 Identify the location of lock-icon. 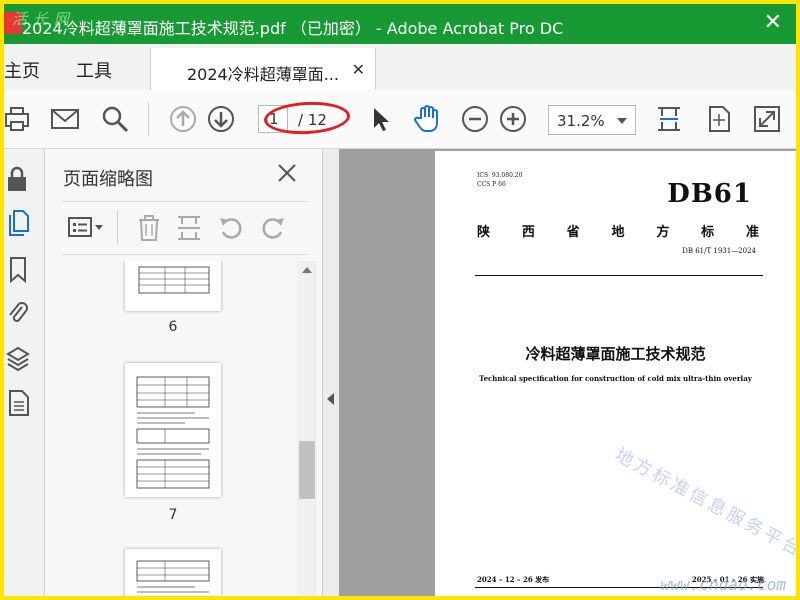
(18, 179).